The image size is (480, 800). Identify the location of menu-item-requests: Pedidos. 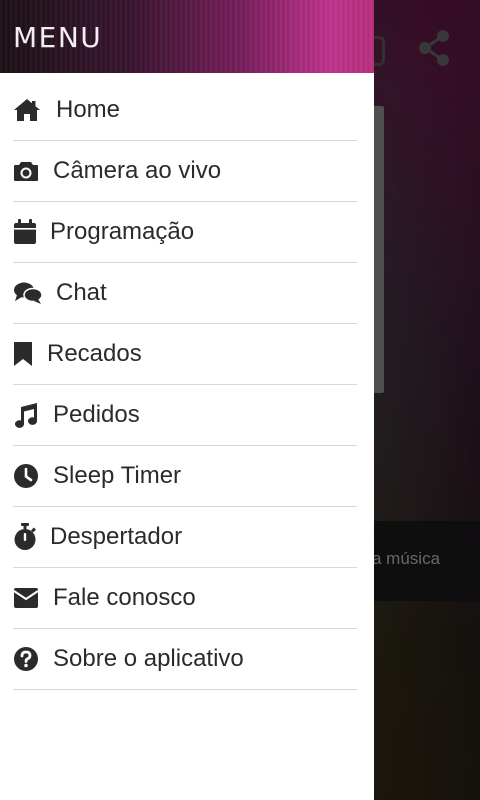
(185, 415).